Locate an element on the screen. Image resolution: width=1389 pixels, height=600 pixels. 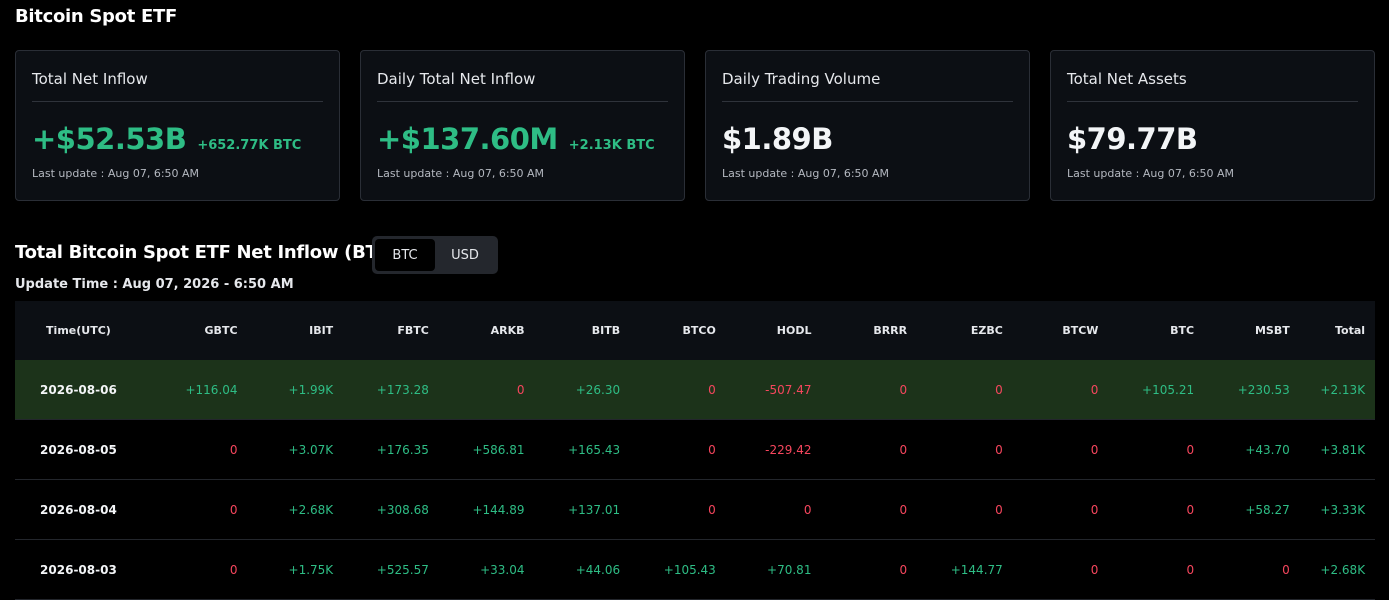
table-cell: +176.35 is located at coordinates (402, 449).